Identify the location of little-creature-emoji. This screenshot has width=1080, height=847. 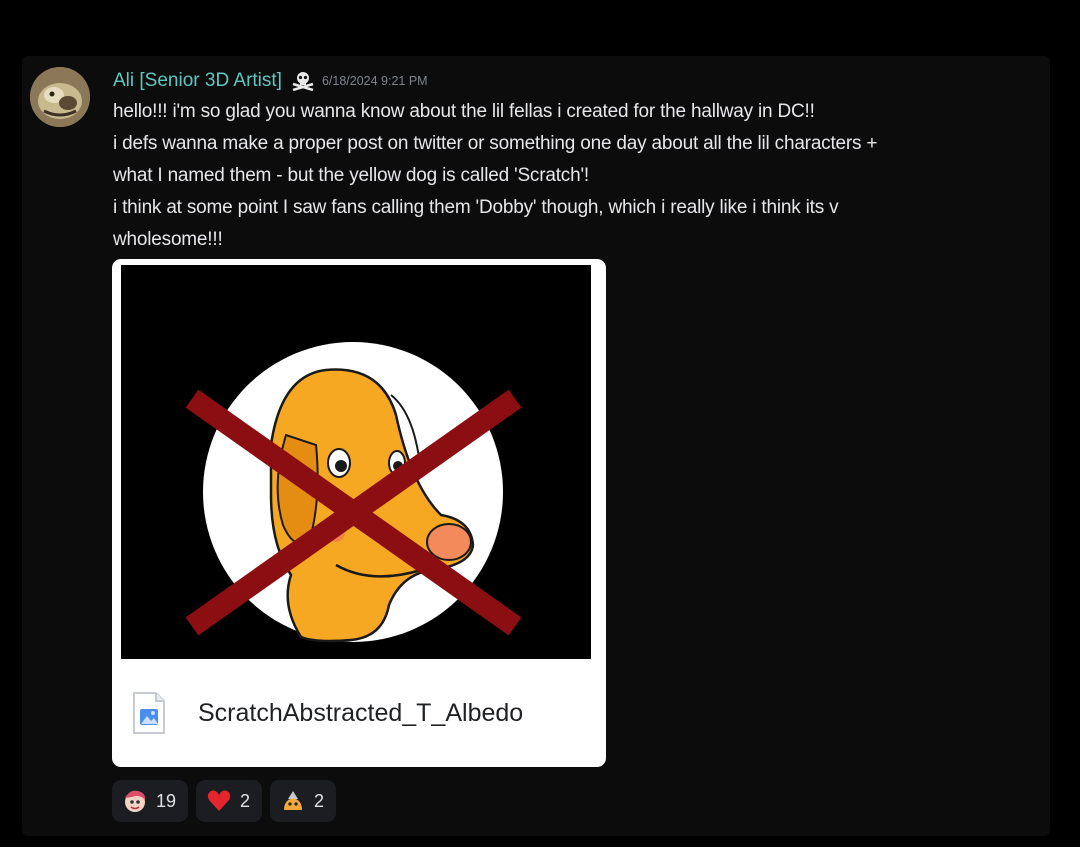
(293, 801).